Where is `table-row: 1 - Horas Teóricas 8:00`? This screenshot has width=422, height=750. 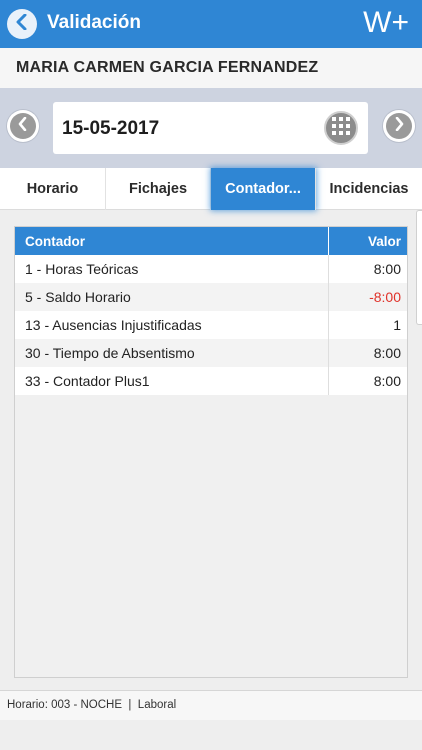
table-row: 1 - Horas Teóricas 8:00 is located at coordinates (211, 269).